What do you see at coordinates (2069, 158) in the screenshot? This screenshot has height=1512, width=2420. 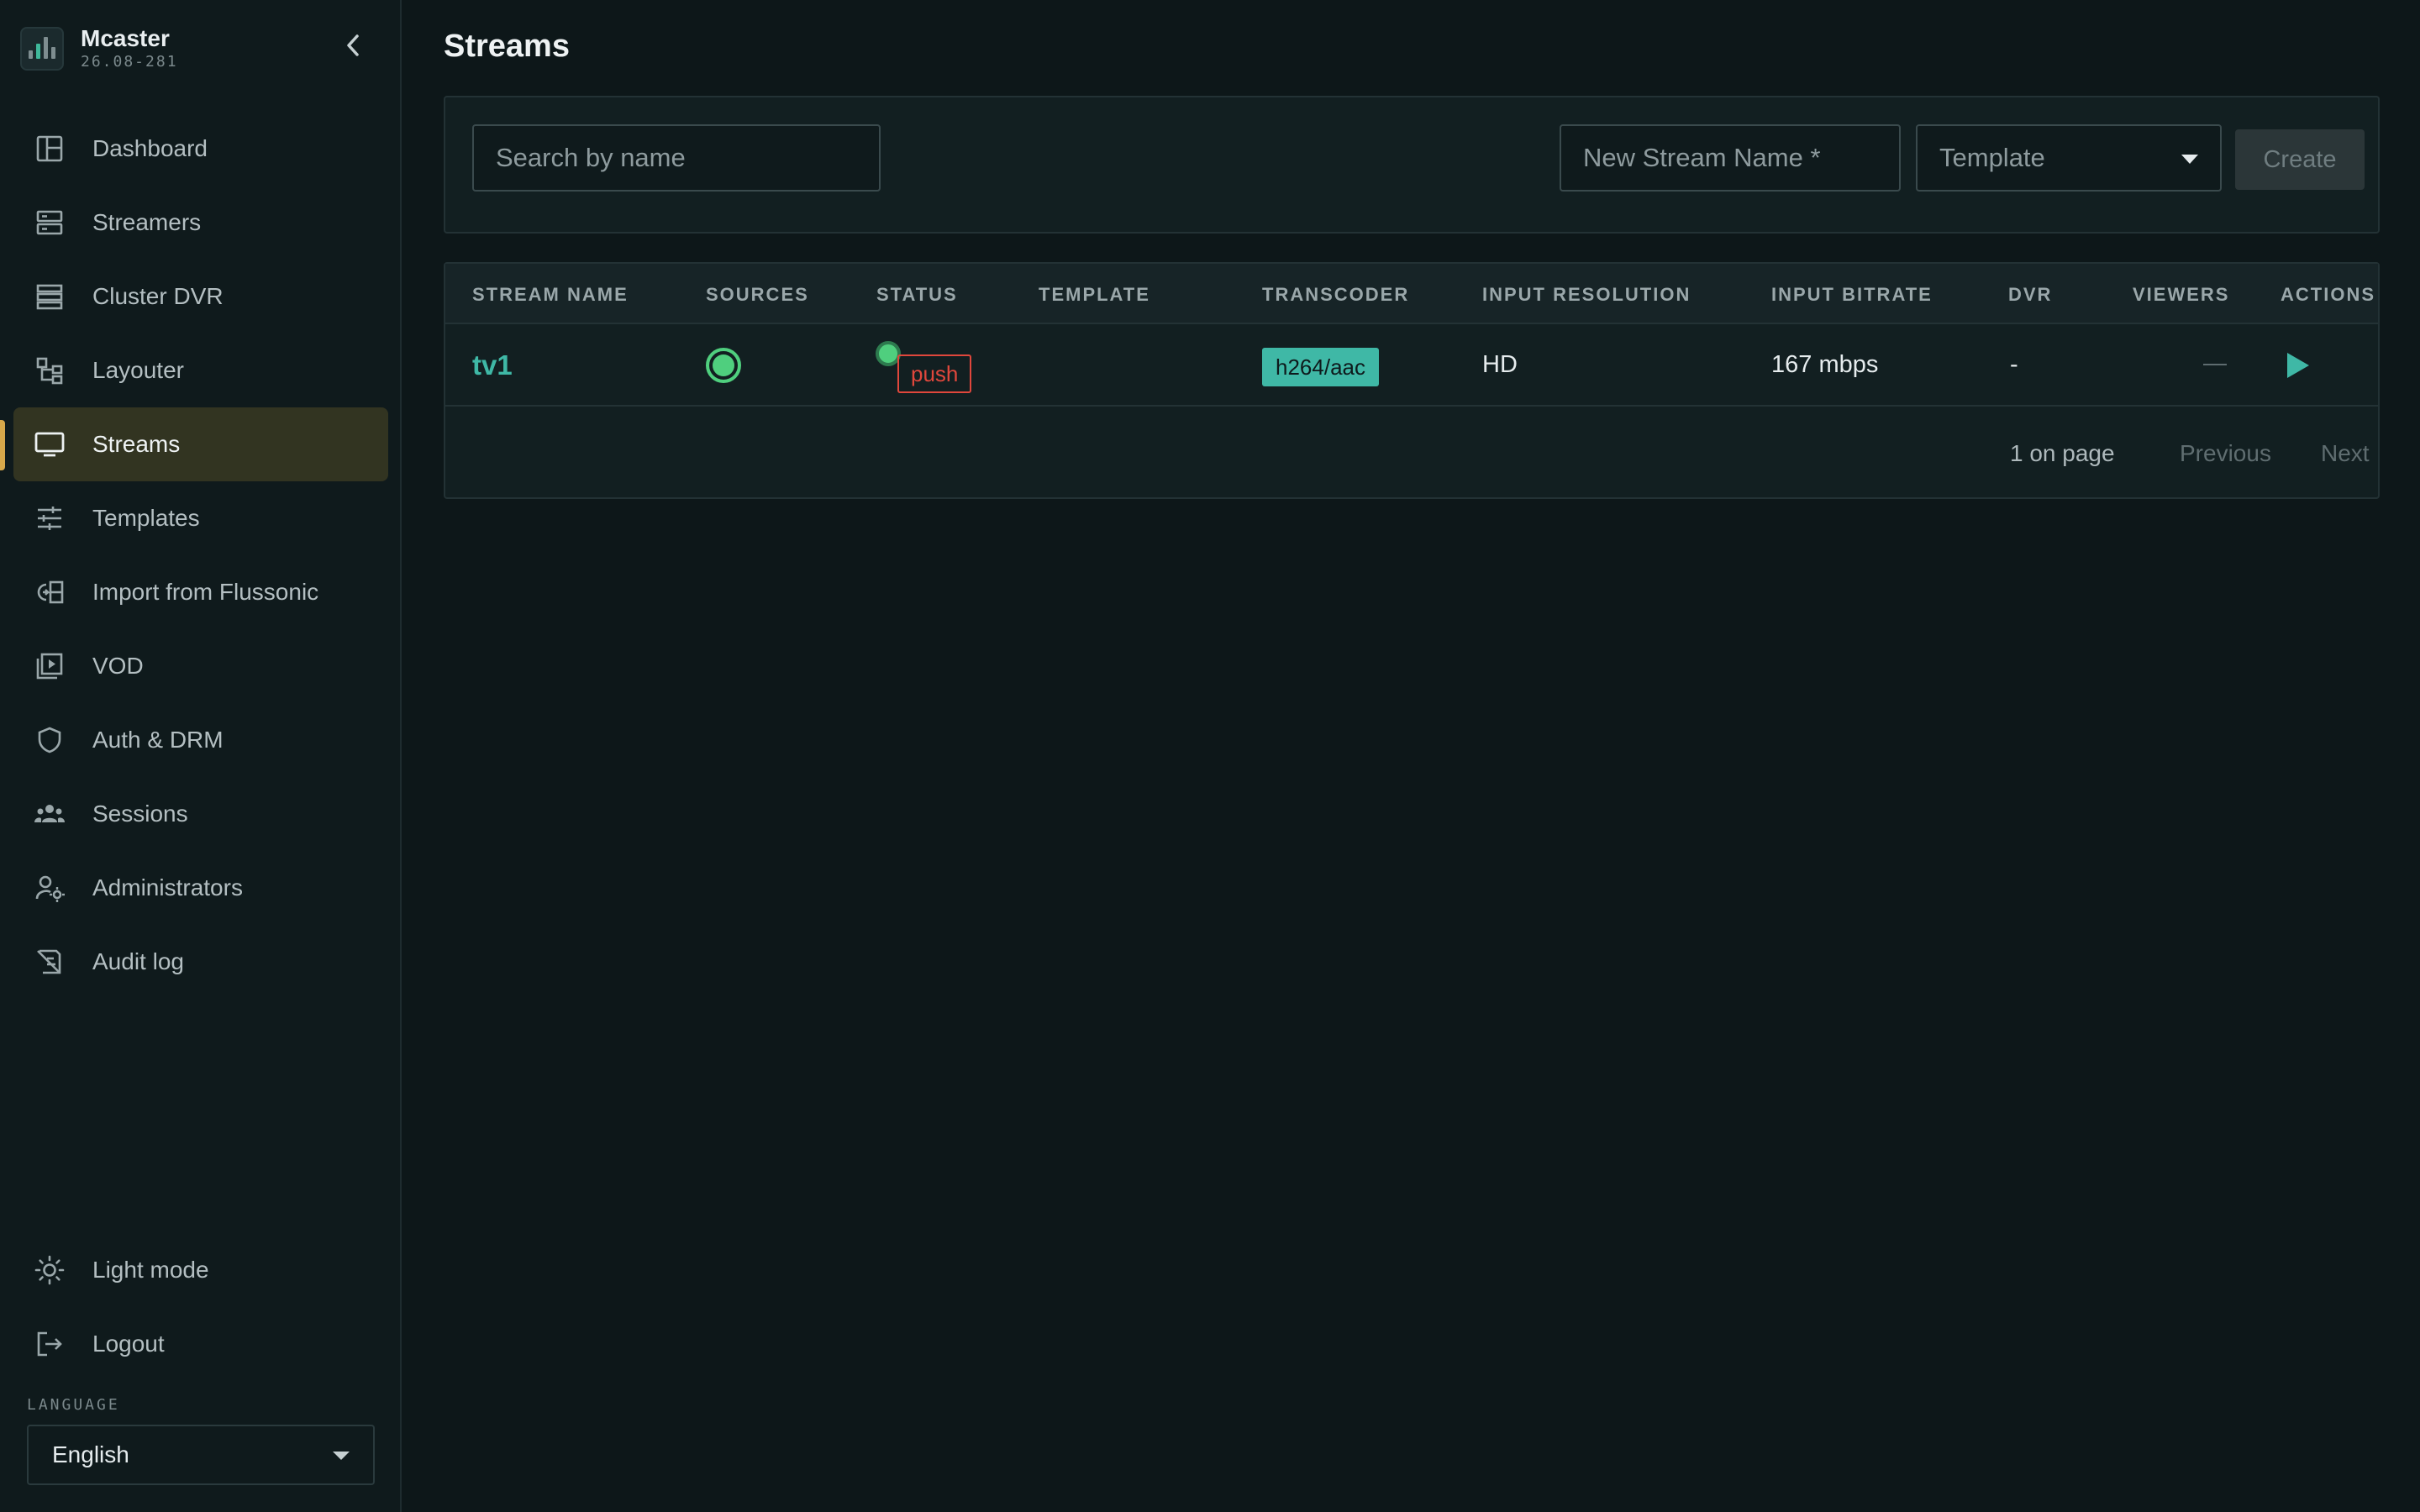 I see `template-select: Template` at bounding box center [2069, 158].